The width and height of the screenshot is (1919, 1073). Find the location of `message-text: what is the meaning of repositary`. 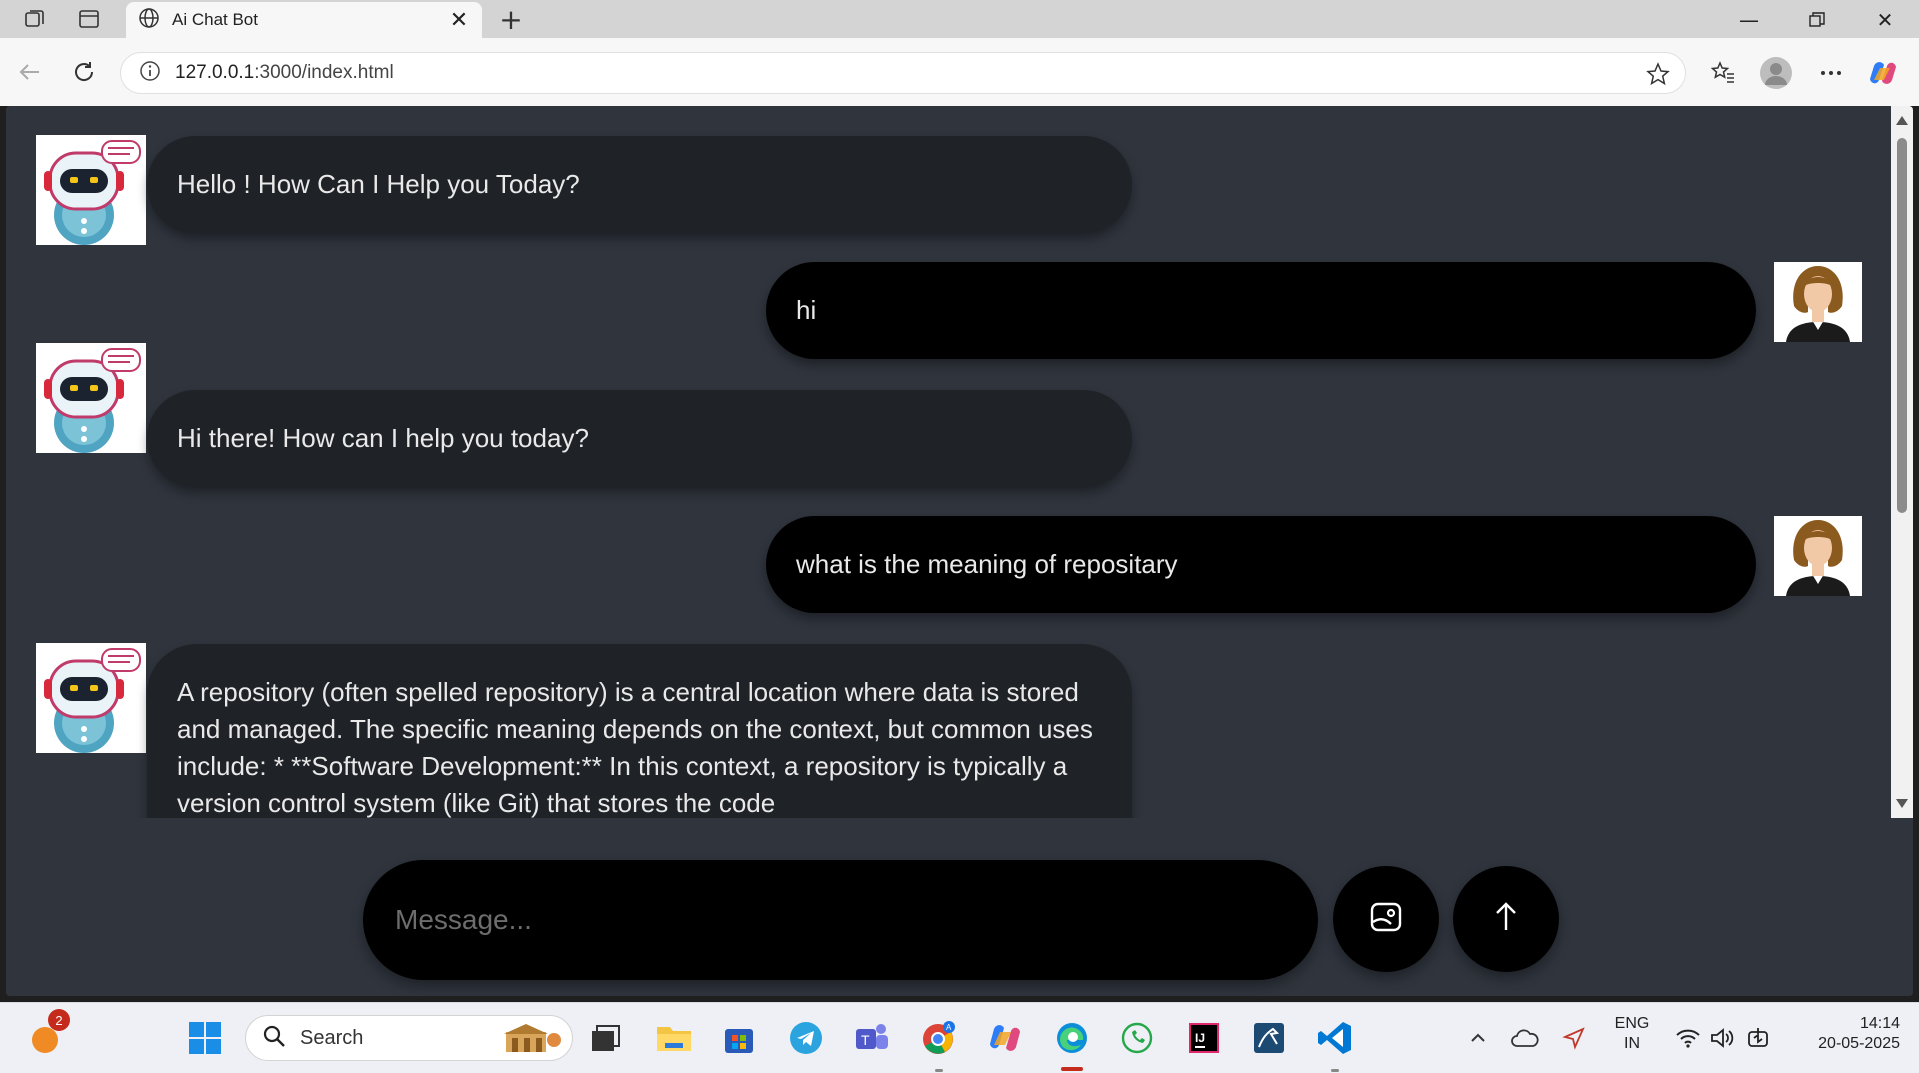

message-text: what is the meaning of repositary is located at coordinates (987, 564).